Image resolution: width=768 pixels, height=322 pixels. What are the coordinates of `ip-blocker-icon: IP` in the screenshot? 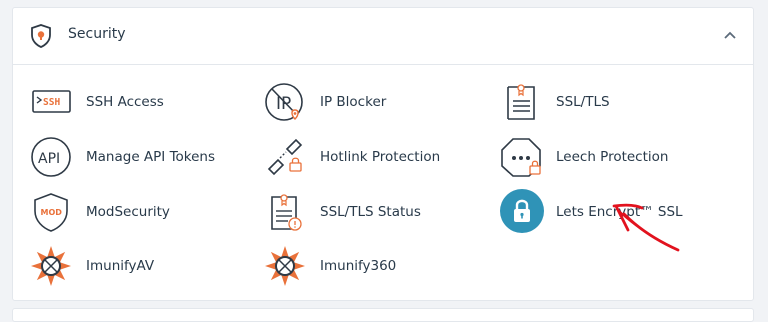 It's located at (284, 102).